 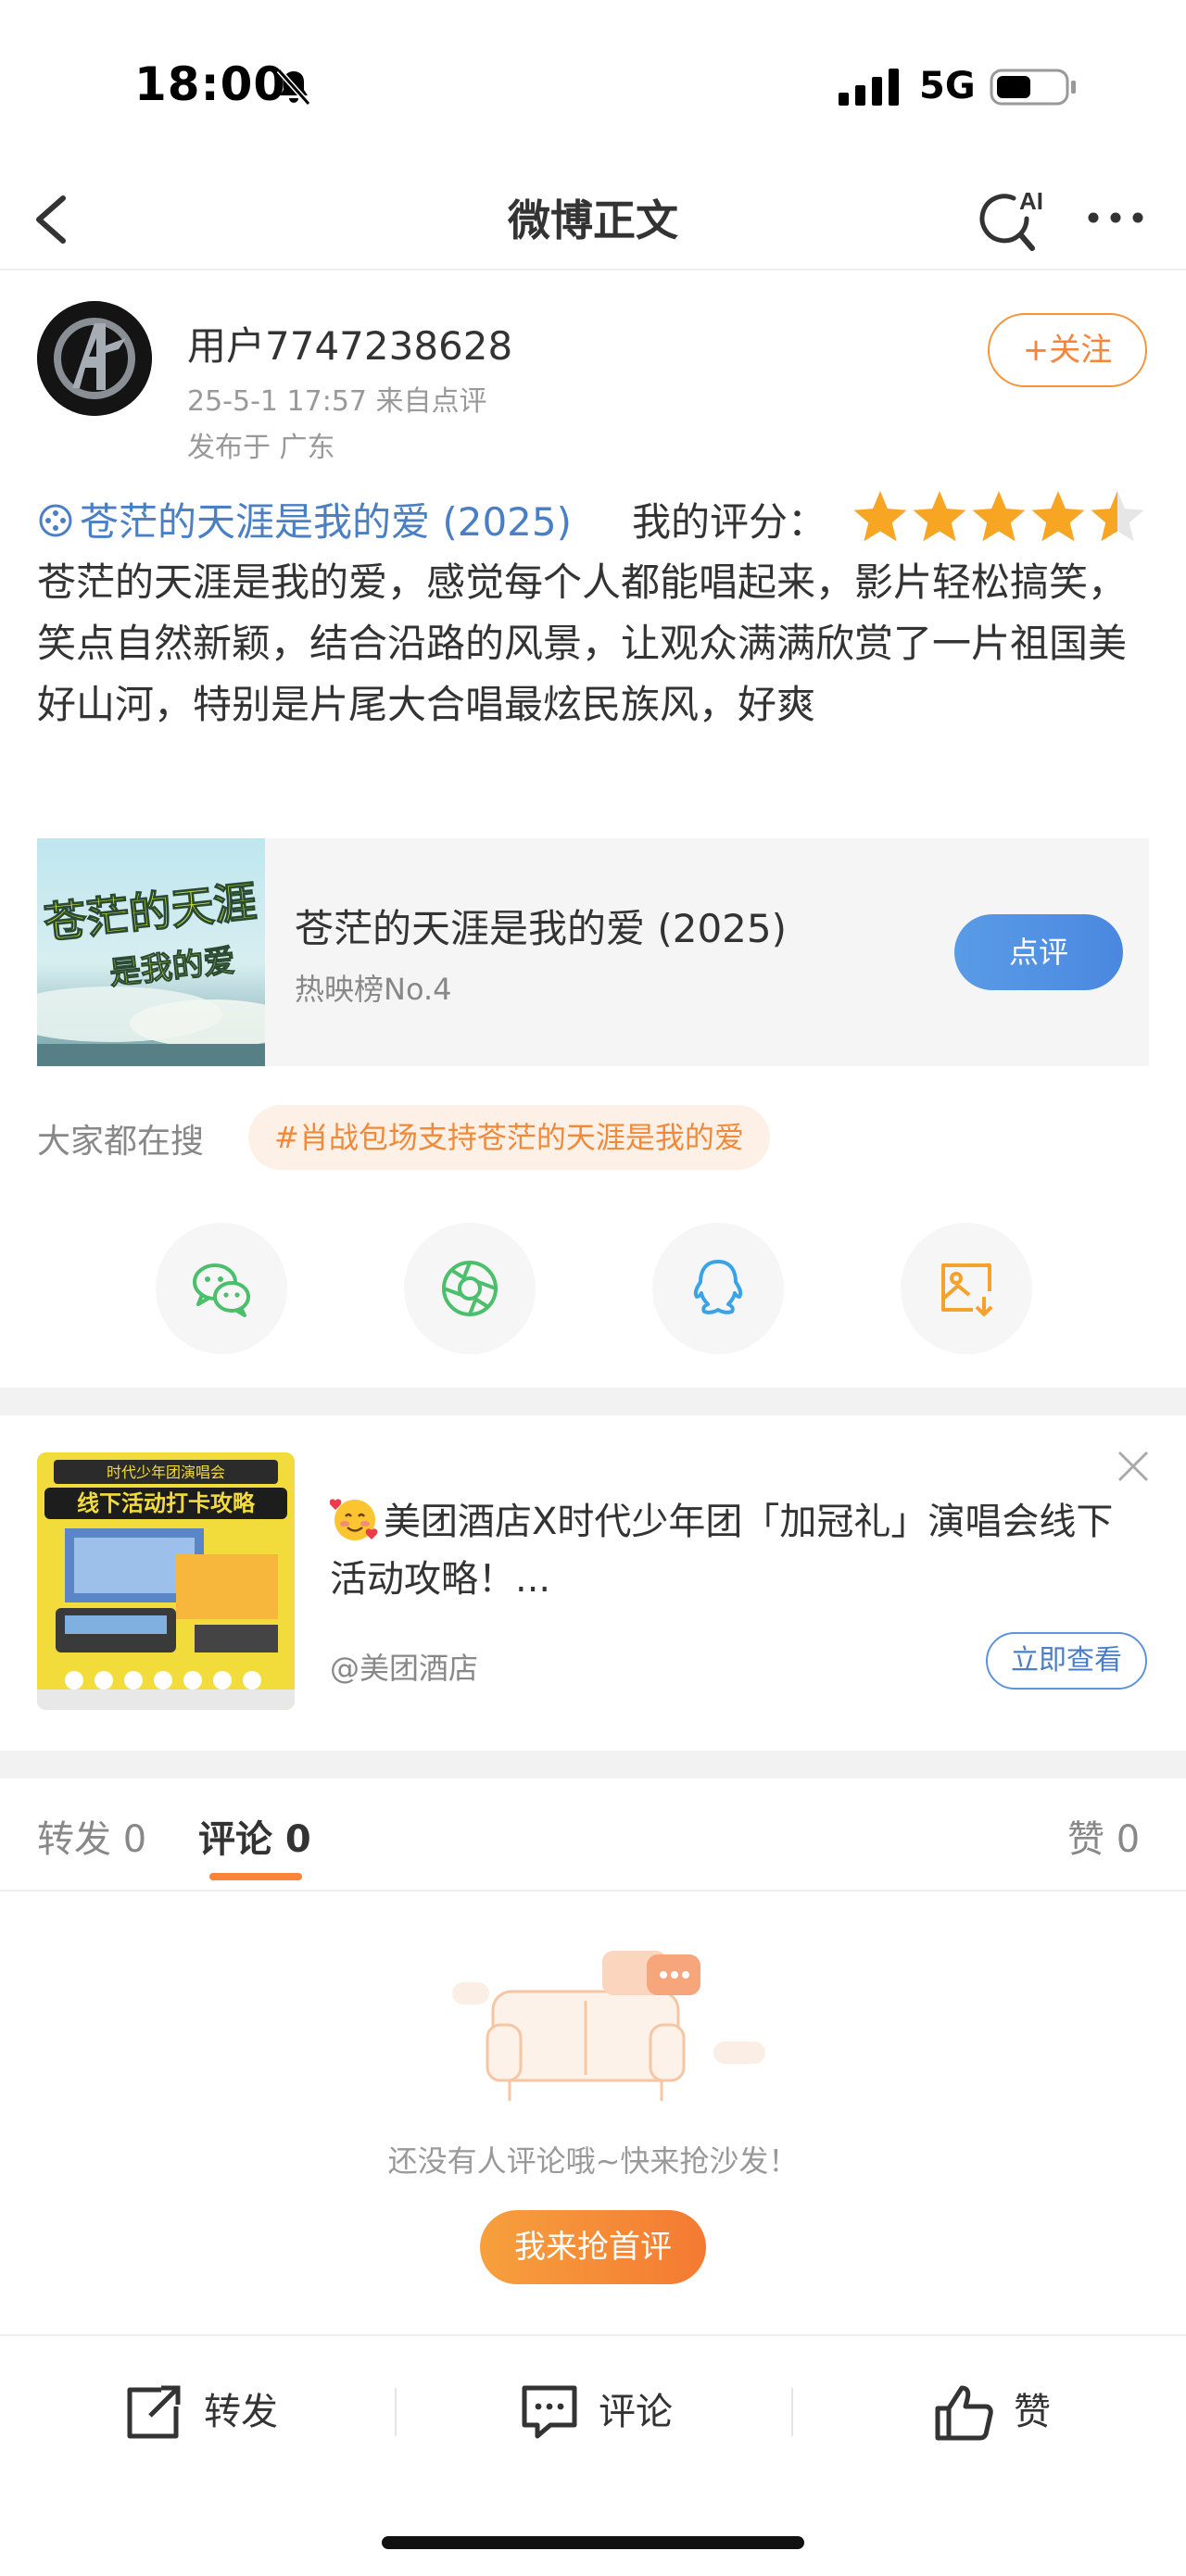 What do you see at coordinates (121, 1142) in the screenshot?
I see `trending-search-label: 大家都在搜` at bounding box center [121, 1142].